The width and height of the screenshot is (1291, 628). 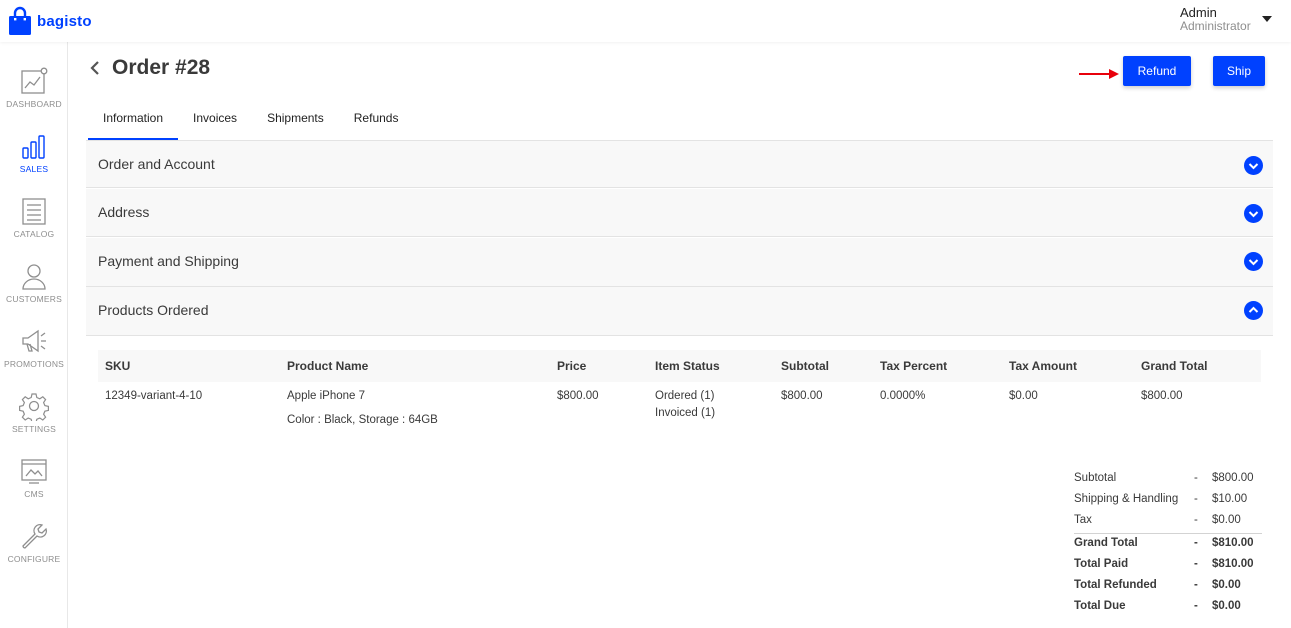 What do you see at coordinates (34, 169) in the screenshot?
I see `sidebar-item-label: SALES` at bounding box center [34, 169].